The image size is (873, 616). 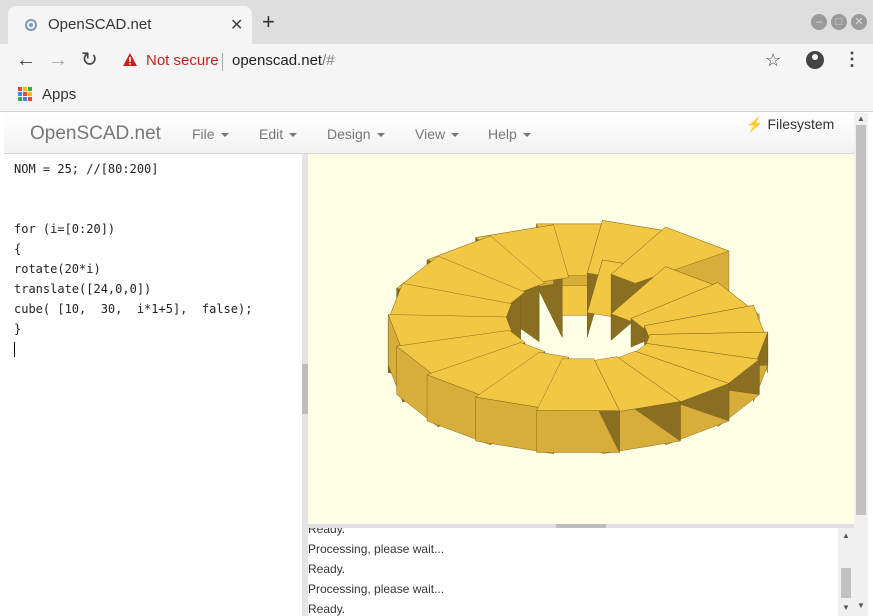 What do you see at coordinates (25, 94) in the screenshot?
I see `apps-grid-icon` at bounding box center [25, 94].